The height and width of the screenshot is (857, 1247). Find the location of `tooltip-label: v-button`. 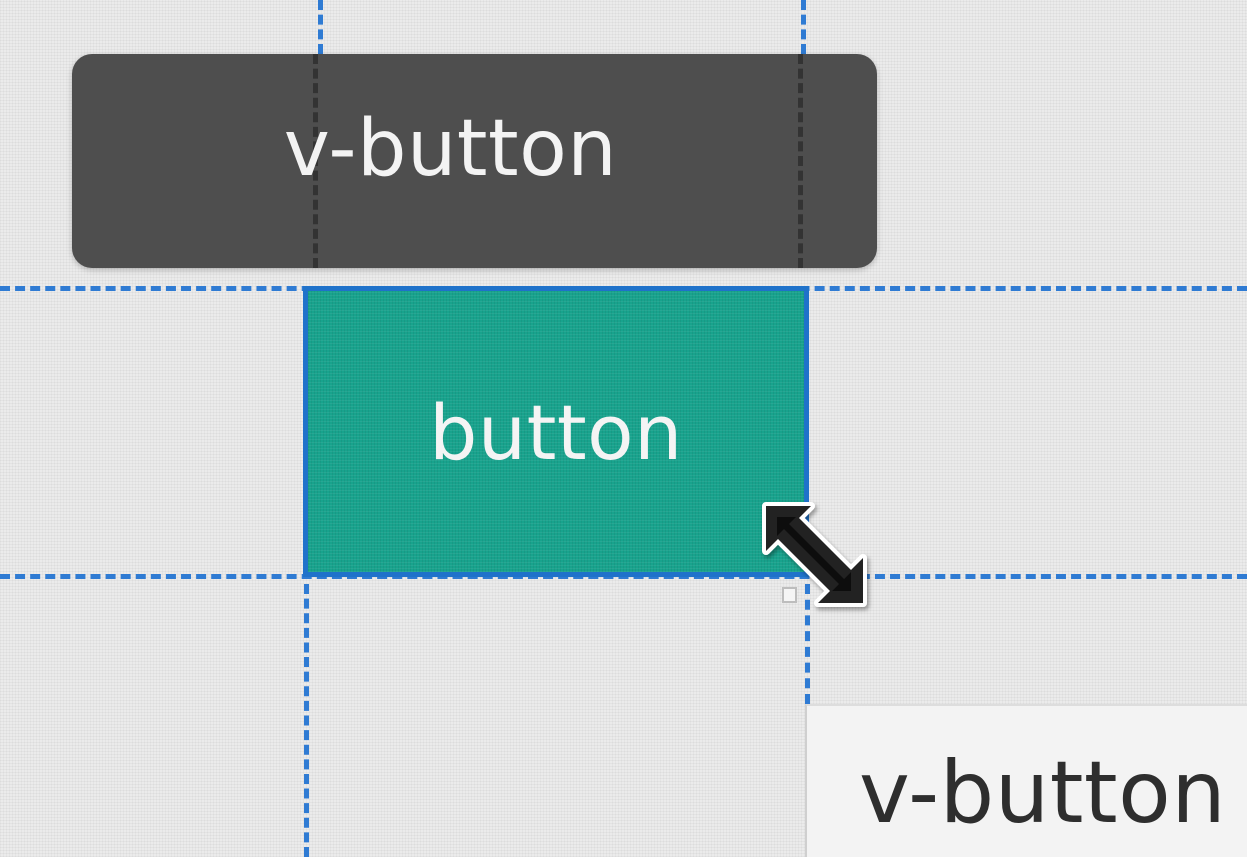

tooltip-label: v-button is located at coordinates (450, 149).